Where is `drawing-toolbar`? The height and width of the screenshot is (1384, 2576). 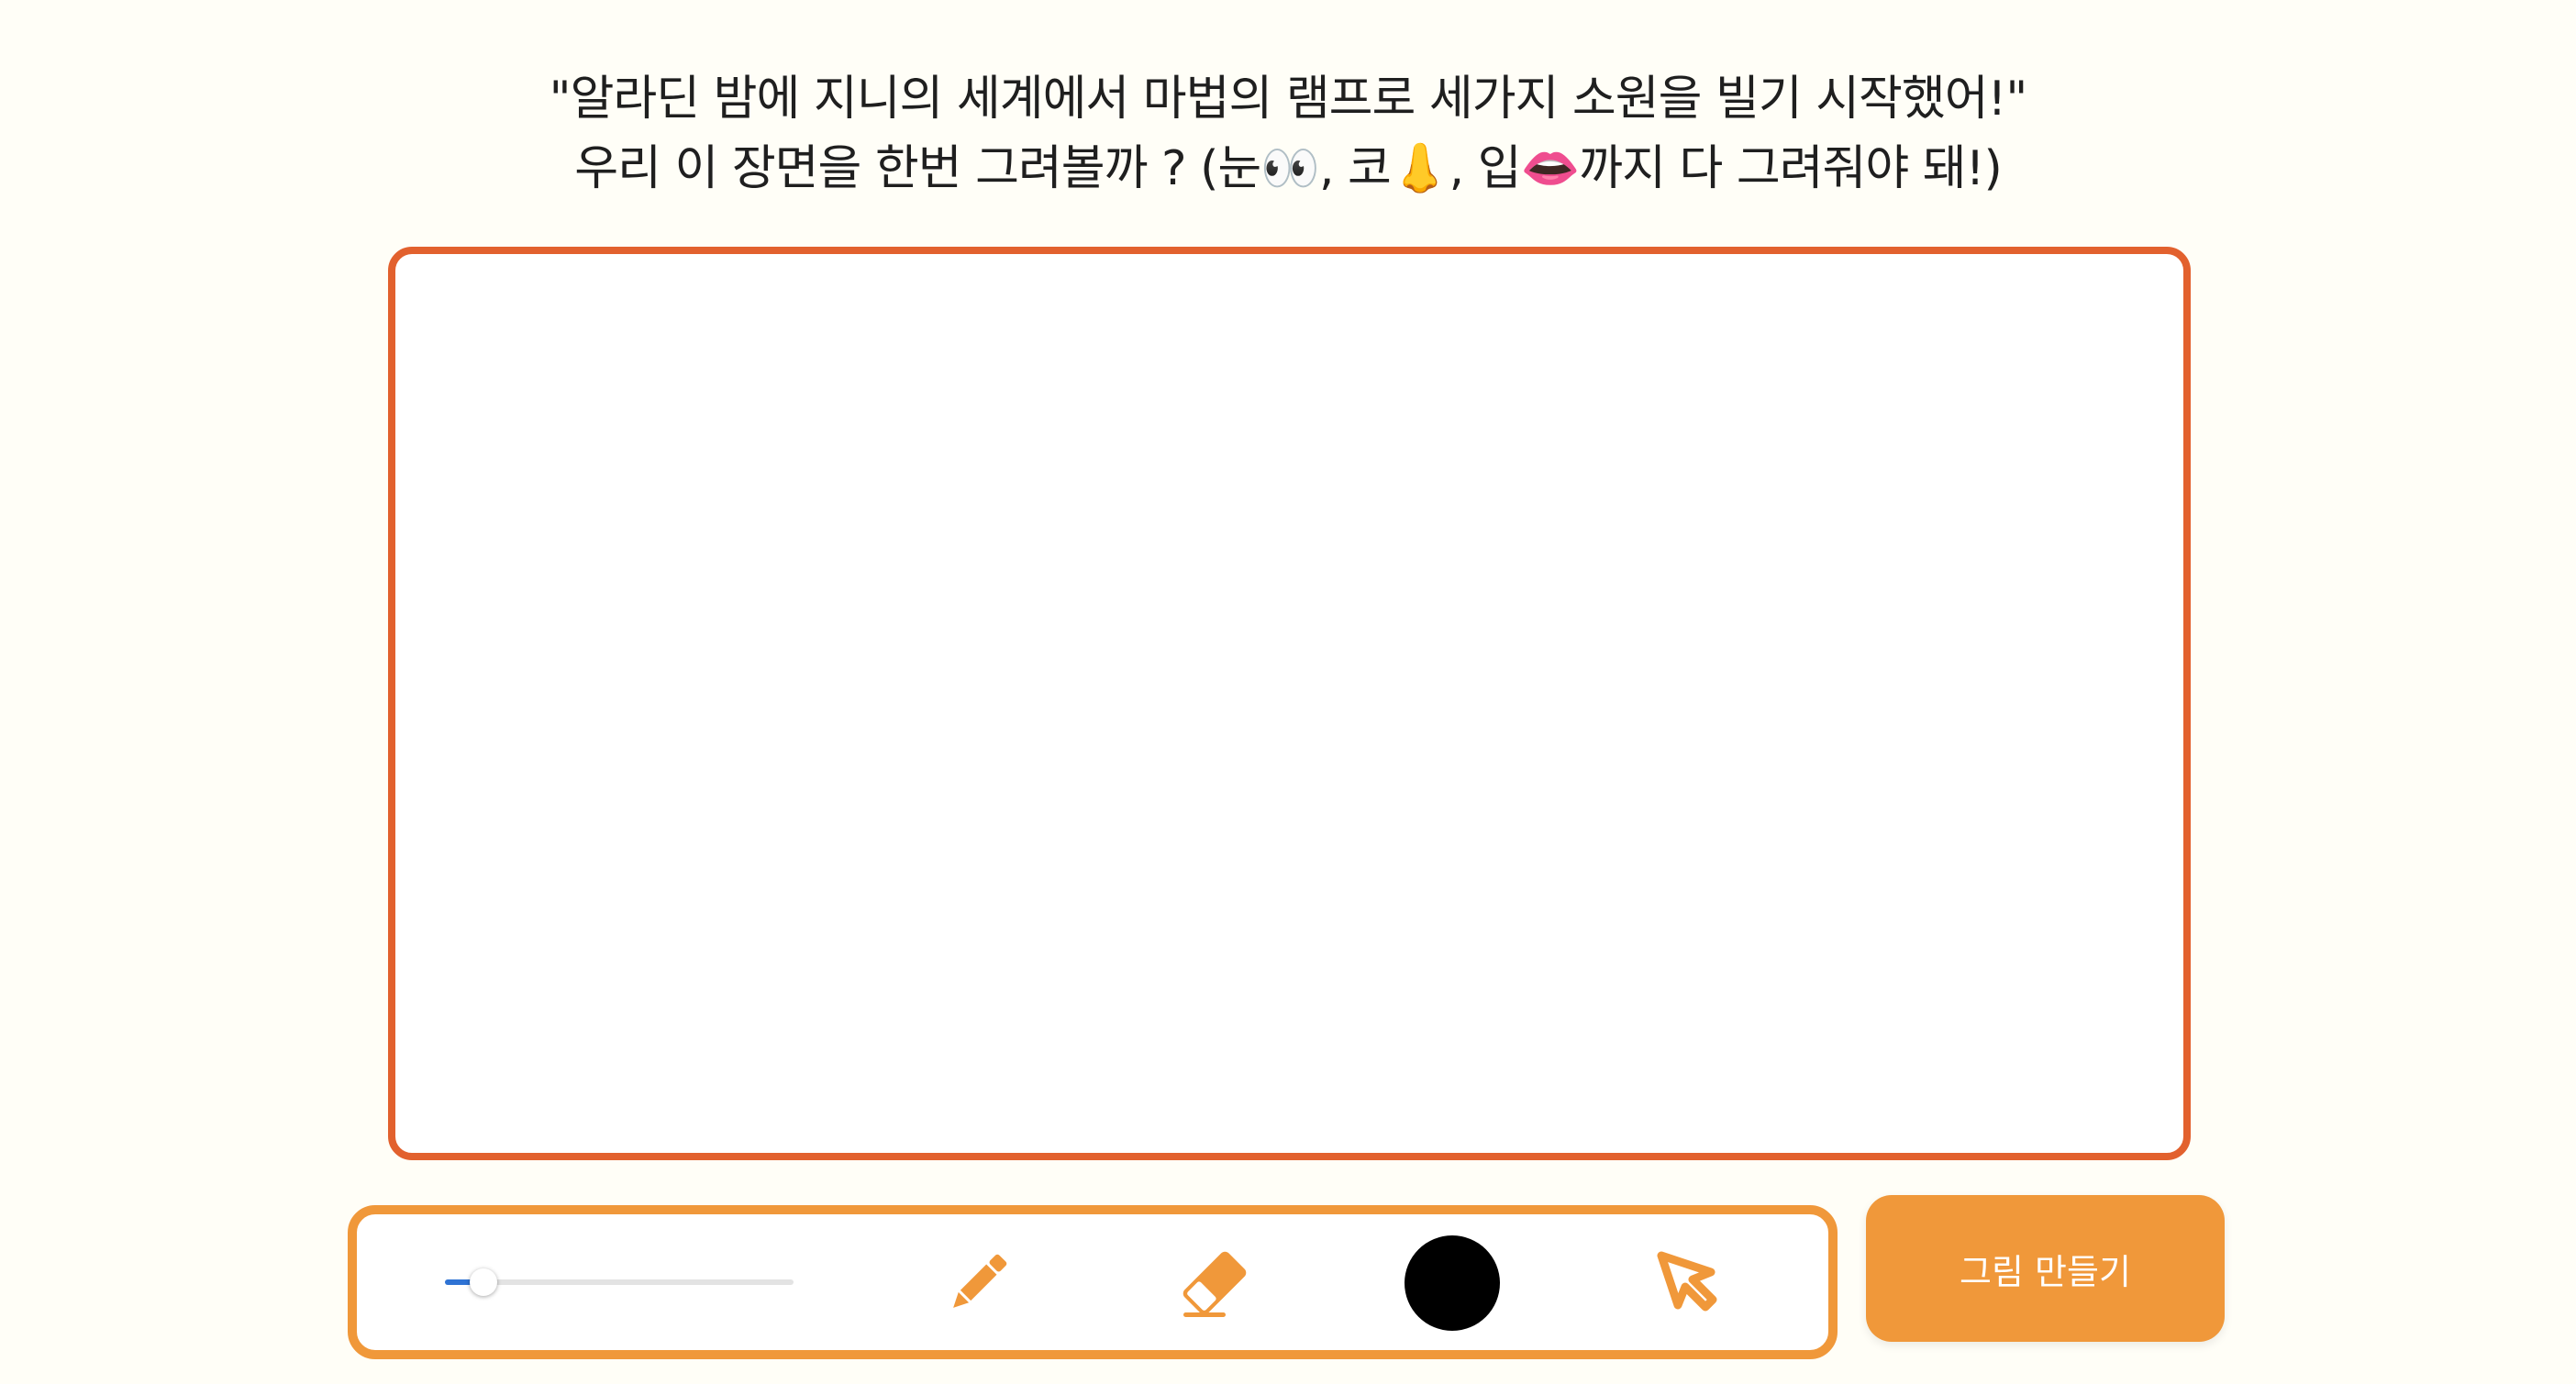 drawing-toolbar is located at coordinates (1093, 1282).